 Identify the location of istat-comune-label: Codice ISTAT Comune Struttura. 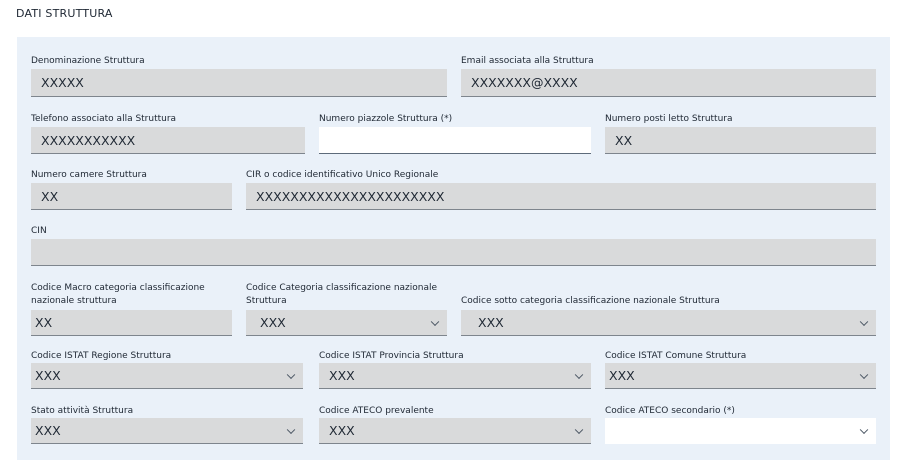
(676, 356).